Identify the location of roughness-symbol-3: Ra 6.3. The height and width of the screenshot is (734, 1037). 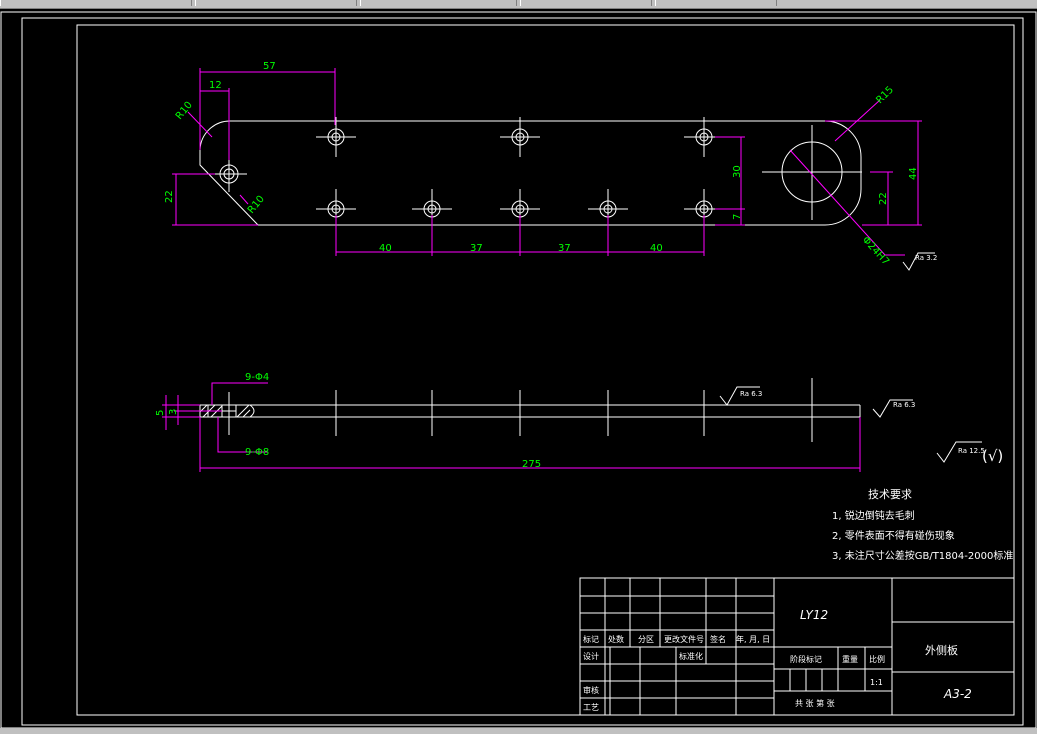
(893, 408).